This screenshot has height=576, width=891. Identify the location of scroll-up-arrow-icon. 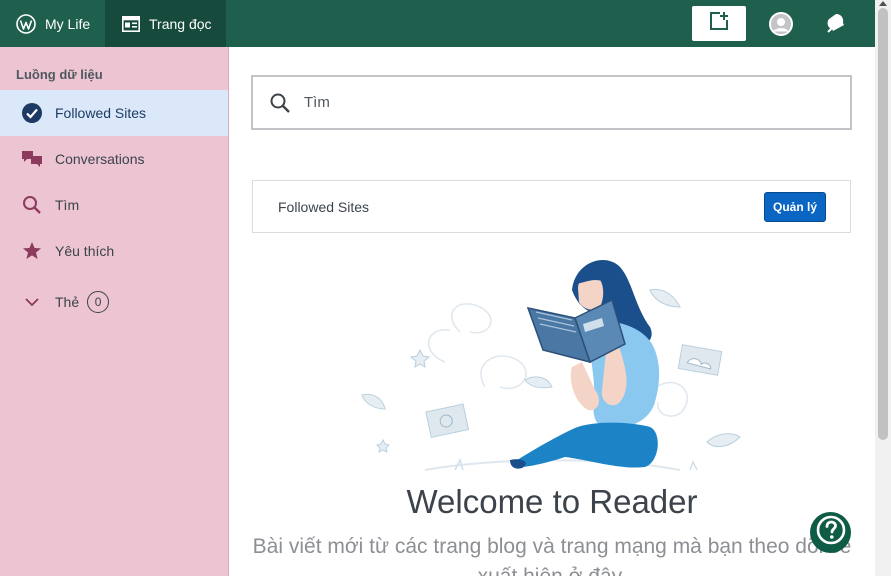
(883, 3).